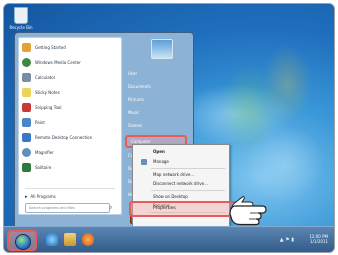 Image resolution: width=338 pixels, height=255 pixels. What do you see at coordinates (45, 77) in the screenshot?
I see `program-label: Calculator` at bounding box center [45, 77].